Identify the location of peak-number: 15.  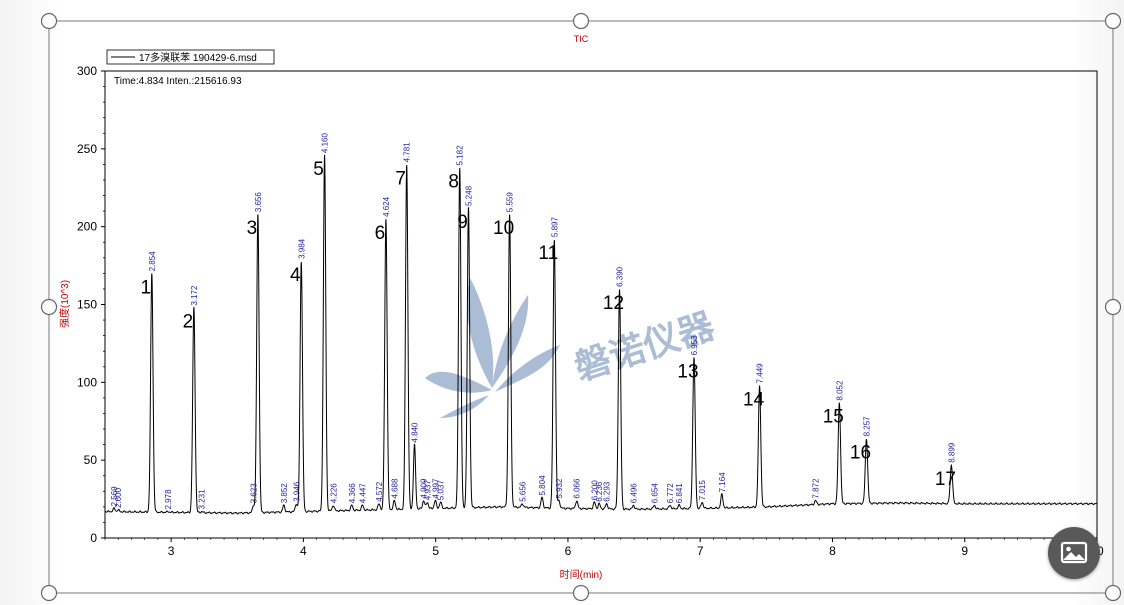
(833, 417).